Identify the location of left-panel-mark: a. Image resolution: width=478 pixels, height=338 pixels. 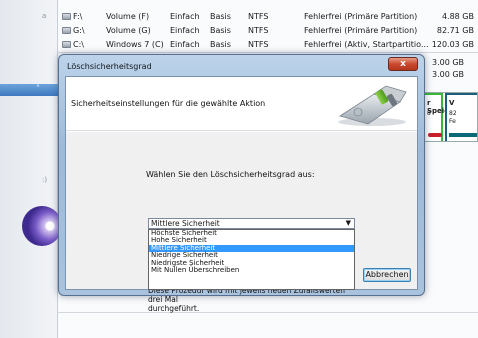
(44, 16).